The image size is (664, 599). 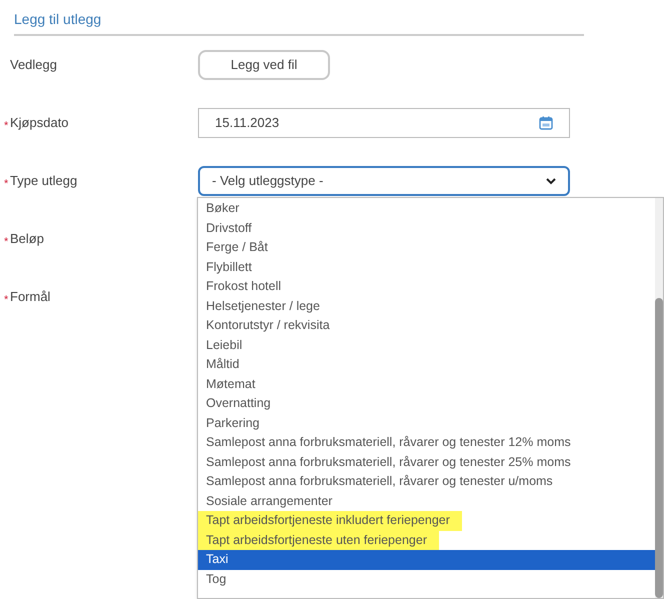 I want to click on dropdown-option: Samlepost anna forbruksmateriell, råvarer og tenester u/moms, so click(x=426, y=482).